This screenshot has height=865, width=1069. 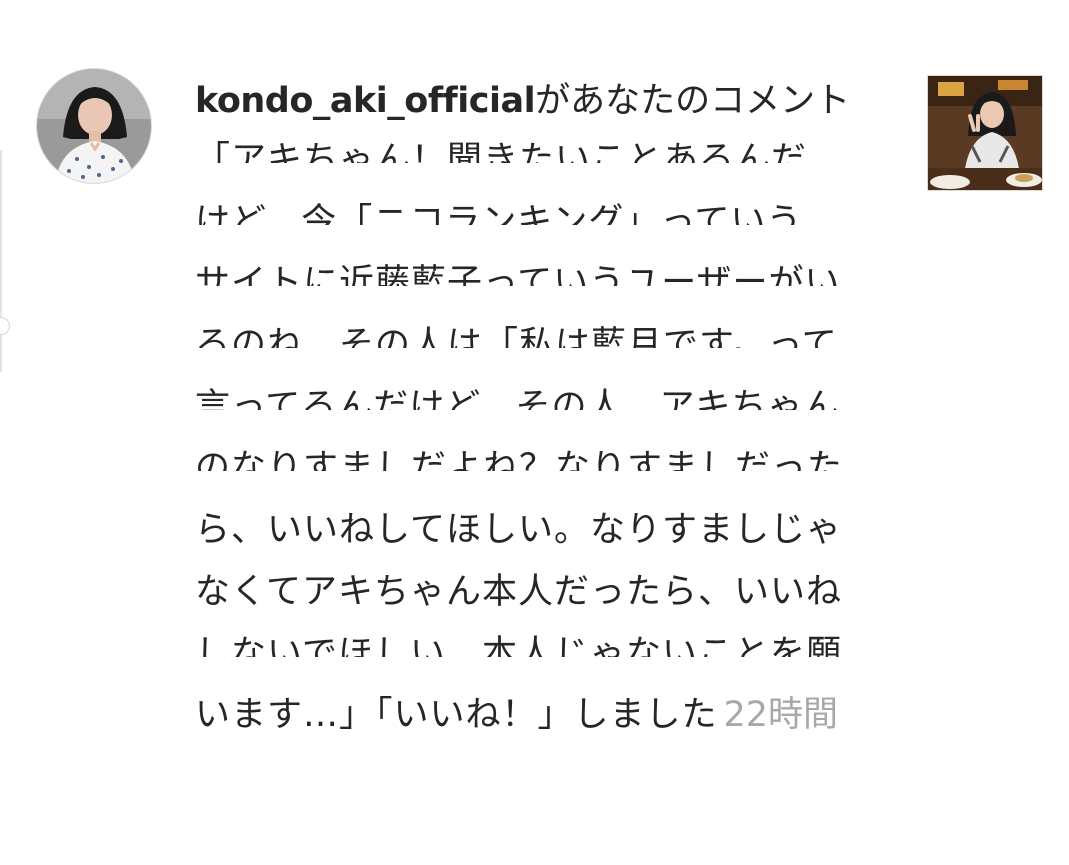 I want to click on comment-line: 言ってるんだけど、その人、アキちゃん, so click(x=535, y=408).